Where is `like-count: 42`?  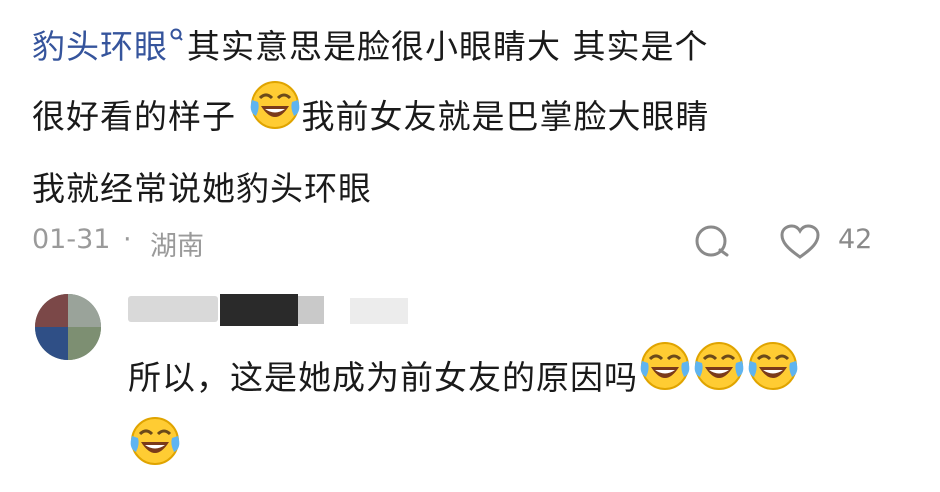
like-count: 42 is located at coordinates (855, 239).